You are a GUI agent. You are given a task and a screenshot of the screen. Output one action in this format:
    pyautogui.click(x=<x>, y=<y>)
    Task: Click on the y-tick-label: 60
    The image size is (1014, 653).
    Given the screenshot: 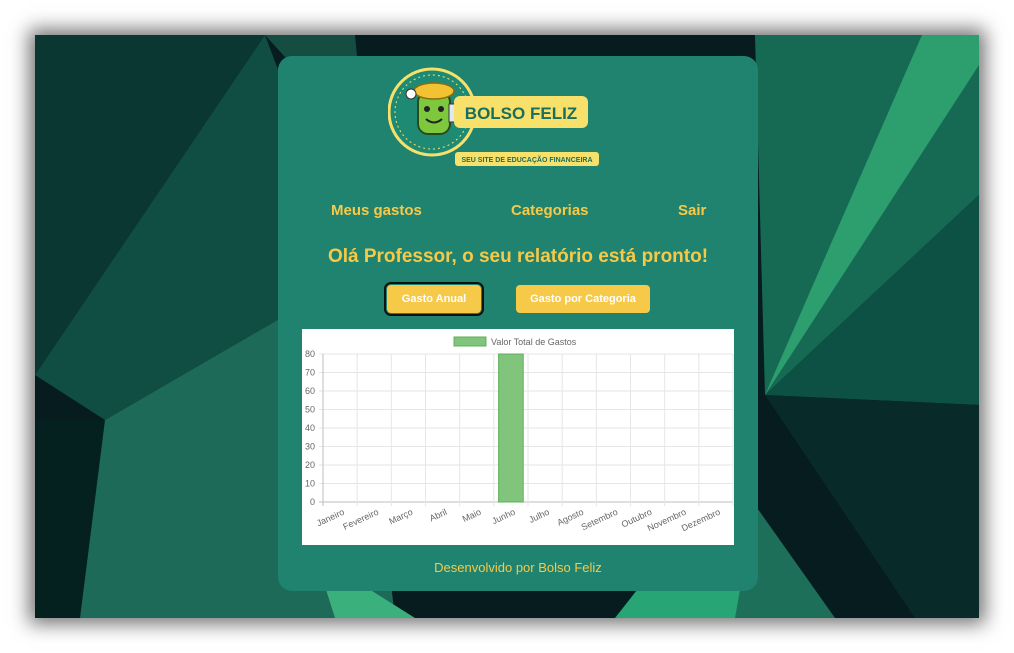 What is the action you would take?
    pyautogui.click(x=310, y=391)
    